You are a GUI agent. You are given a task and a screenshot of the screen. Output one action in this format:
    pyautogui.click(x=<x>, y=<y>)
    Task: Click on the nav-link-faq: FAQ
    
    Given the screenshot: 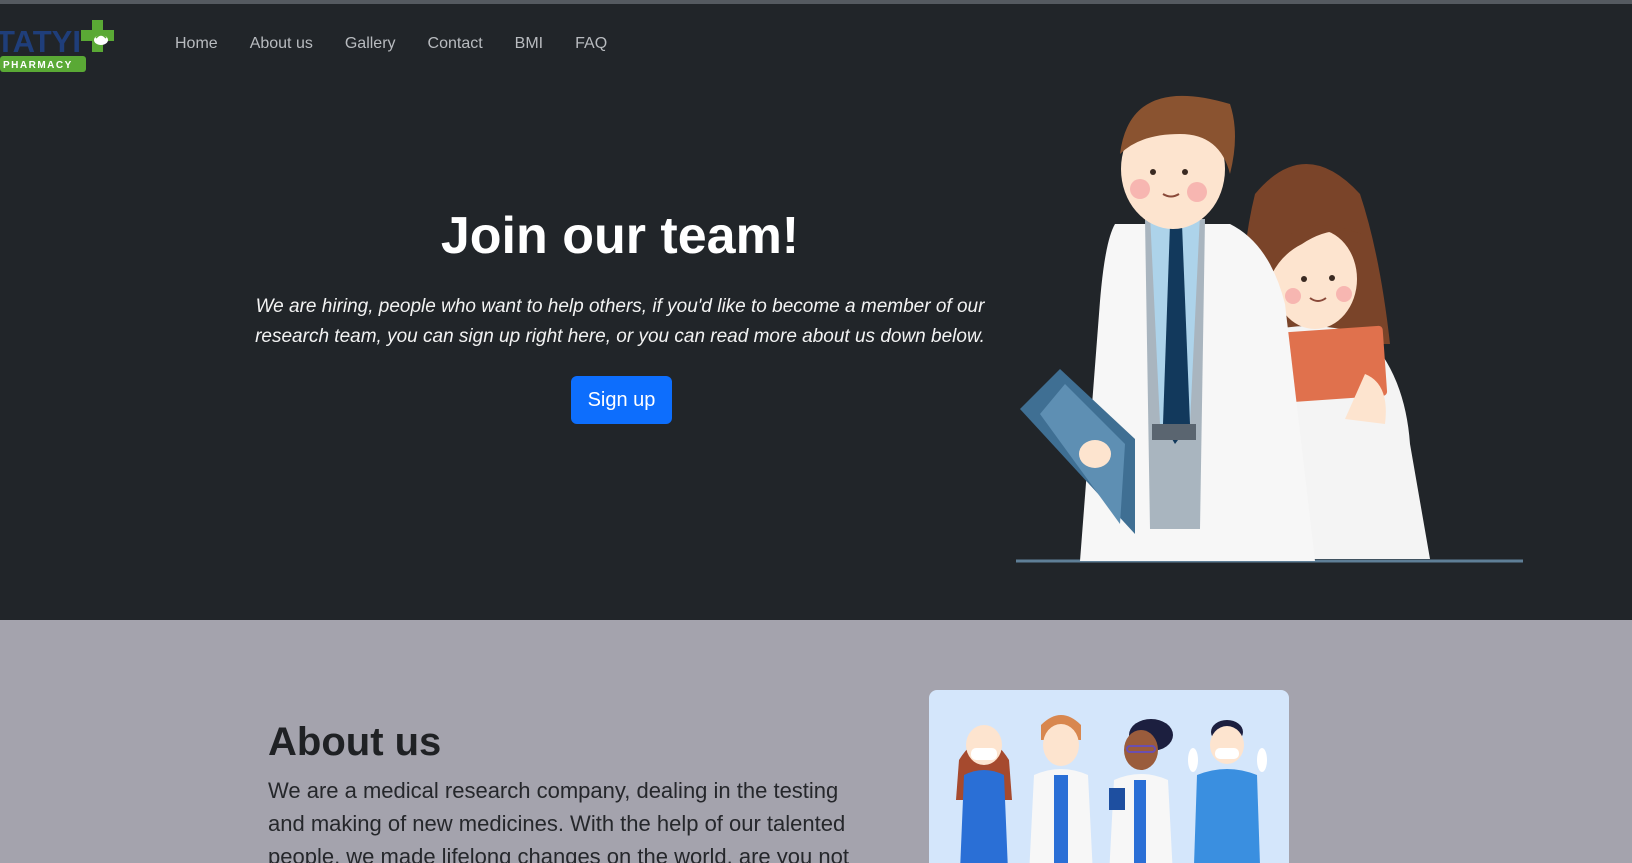 What is the action you would take?
    pyautogui.click(x=591, y=44)
    